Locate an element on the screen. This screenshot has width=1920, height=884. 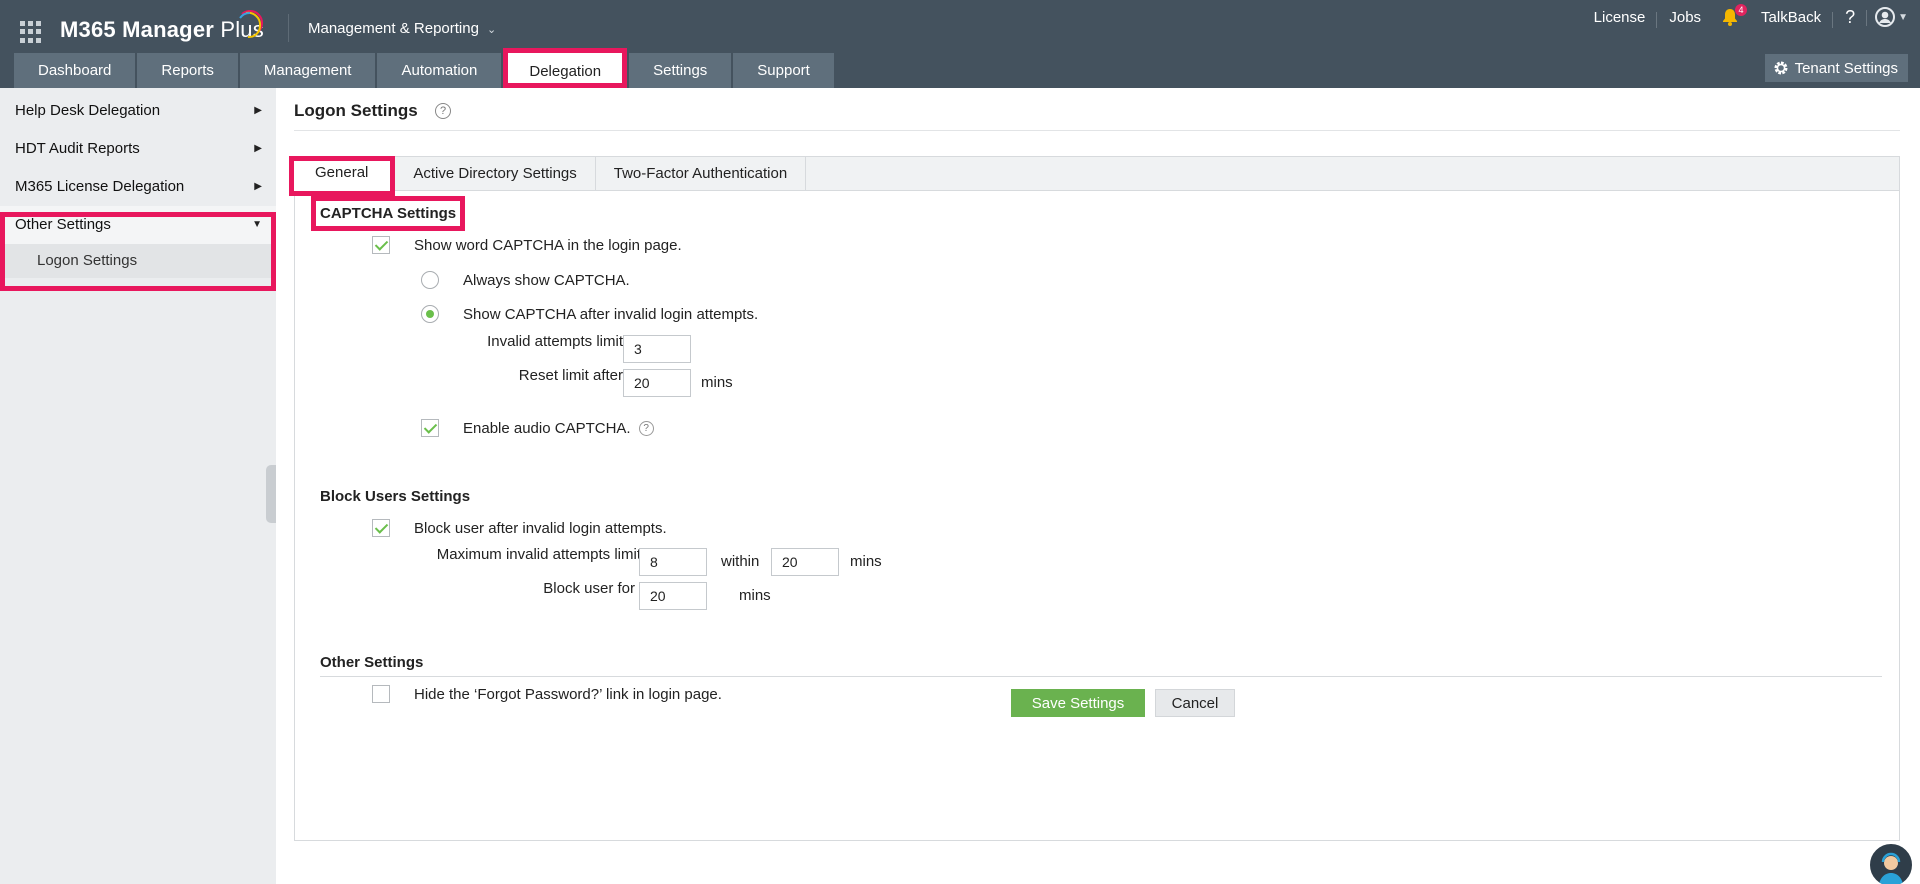
tab-dashboard: Dashboard is located at coordinates (75, 70).